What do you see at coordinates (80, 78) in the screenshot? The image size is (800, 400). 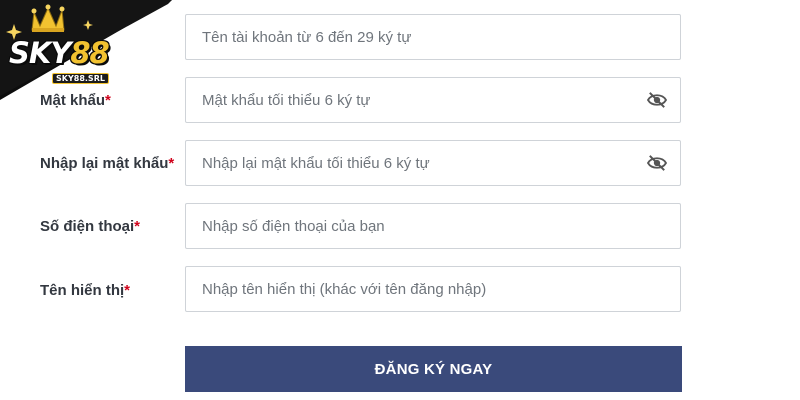 I see `logo-domain: SKY88.SRL` at bounding box center [80, 78].